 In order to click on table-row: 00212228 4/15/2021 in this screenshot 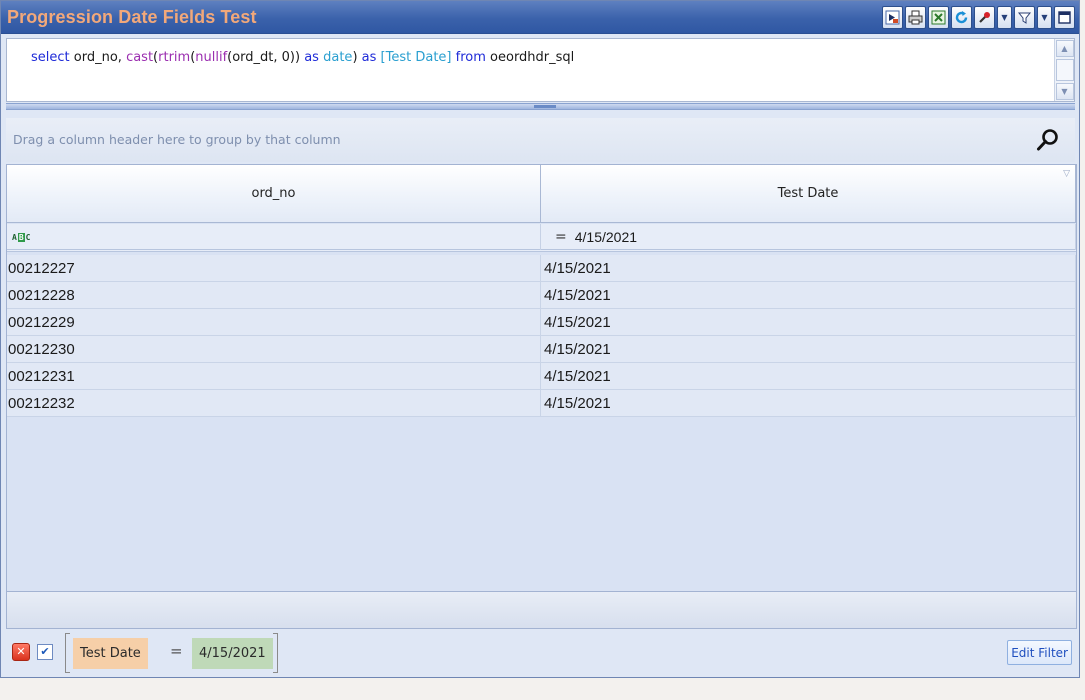, I will do `click(541, 295)`.